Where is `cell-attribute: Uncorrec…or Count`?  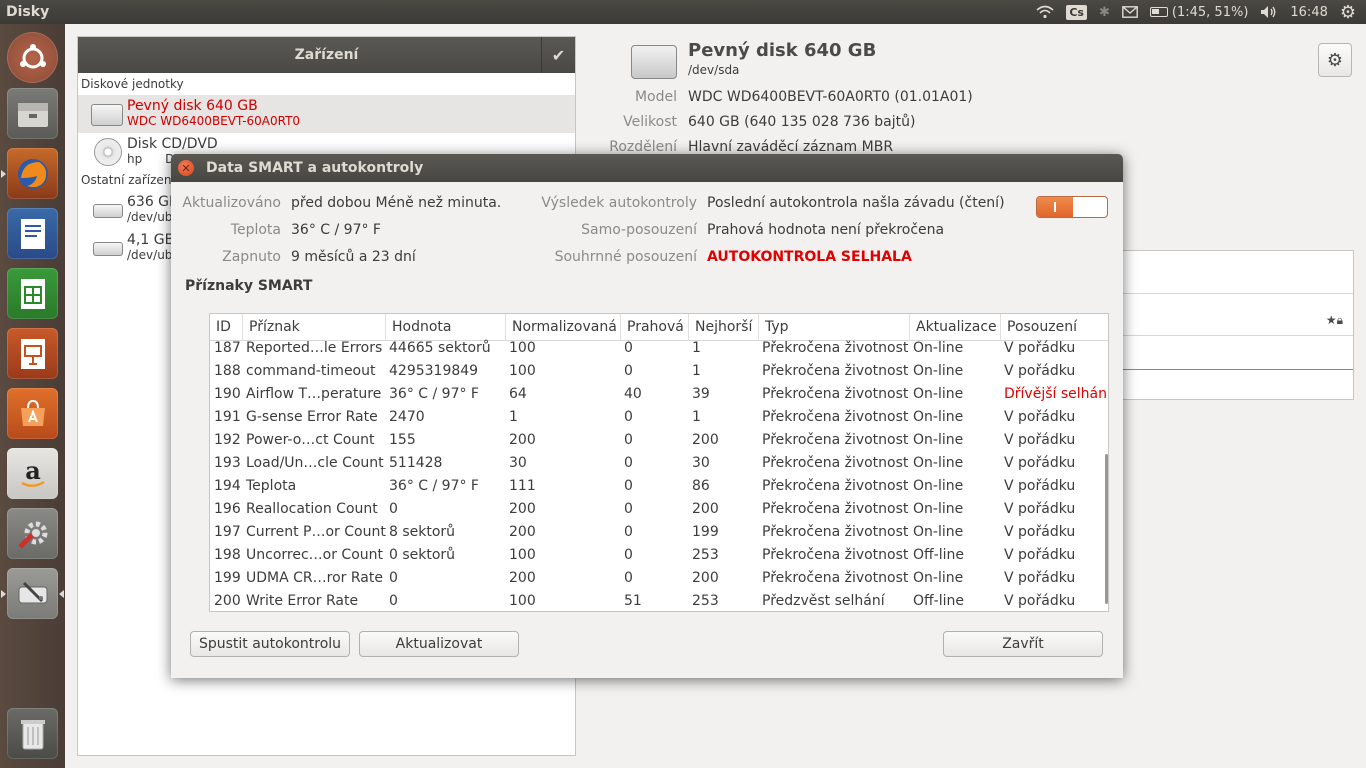 cell-attribute: Uncorrec…or Count is located at coordinates (314, 555).